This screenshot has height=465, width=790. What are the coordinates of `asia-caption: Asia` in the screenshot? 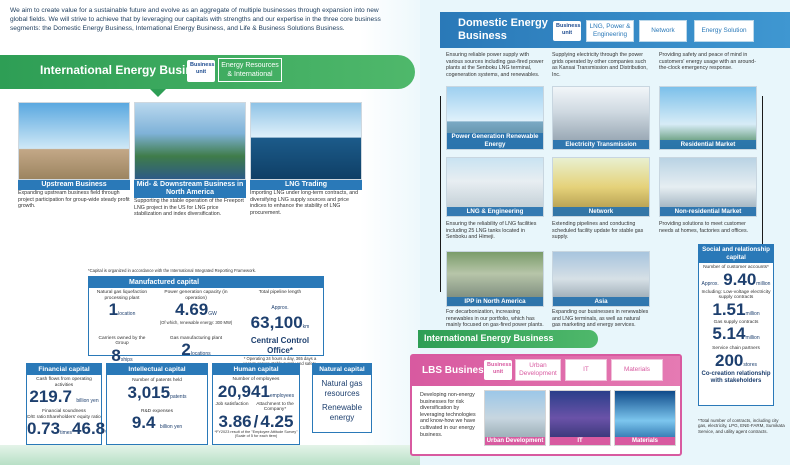 It's located at (601, 301).